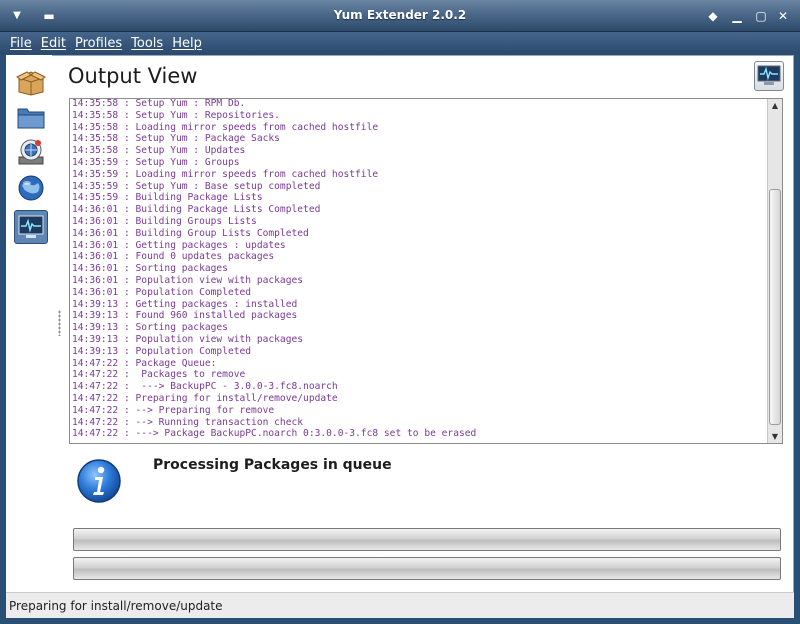 The image size is (800, 624). I want to click on log-line: 14:35:59 : Building Package Lists, so click(167, 198).